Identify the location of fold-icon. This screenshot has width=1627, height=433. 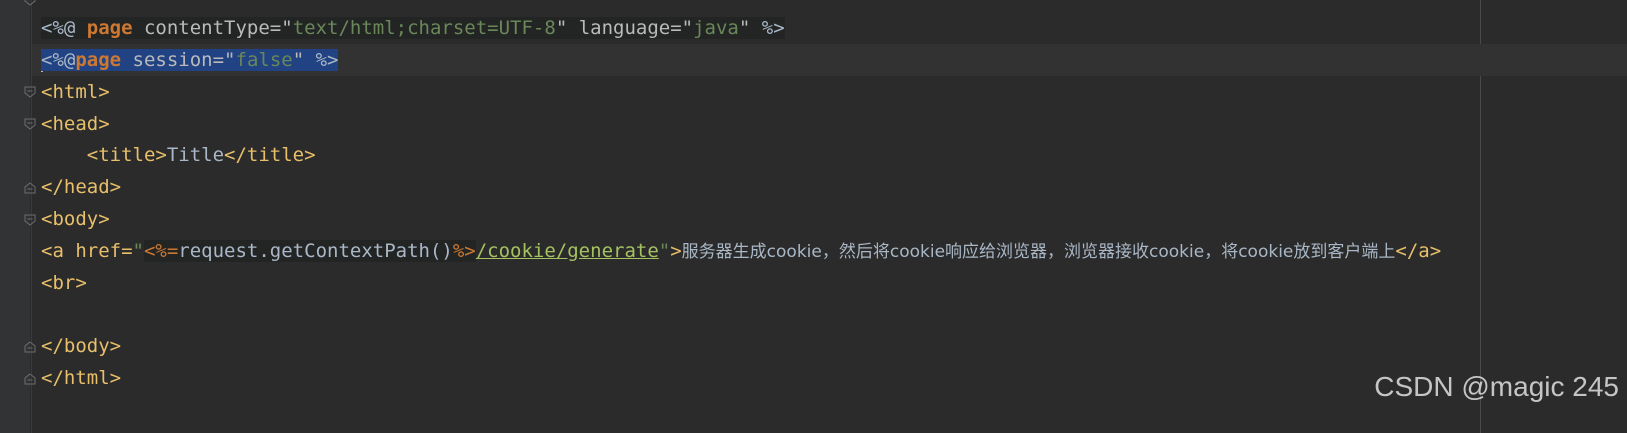
(30, 3).